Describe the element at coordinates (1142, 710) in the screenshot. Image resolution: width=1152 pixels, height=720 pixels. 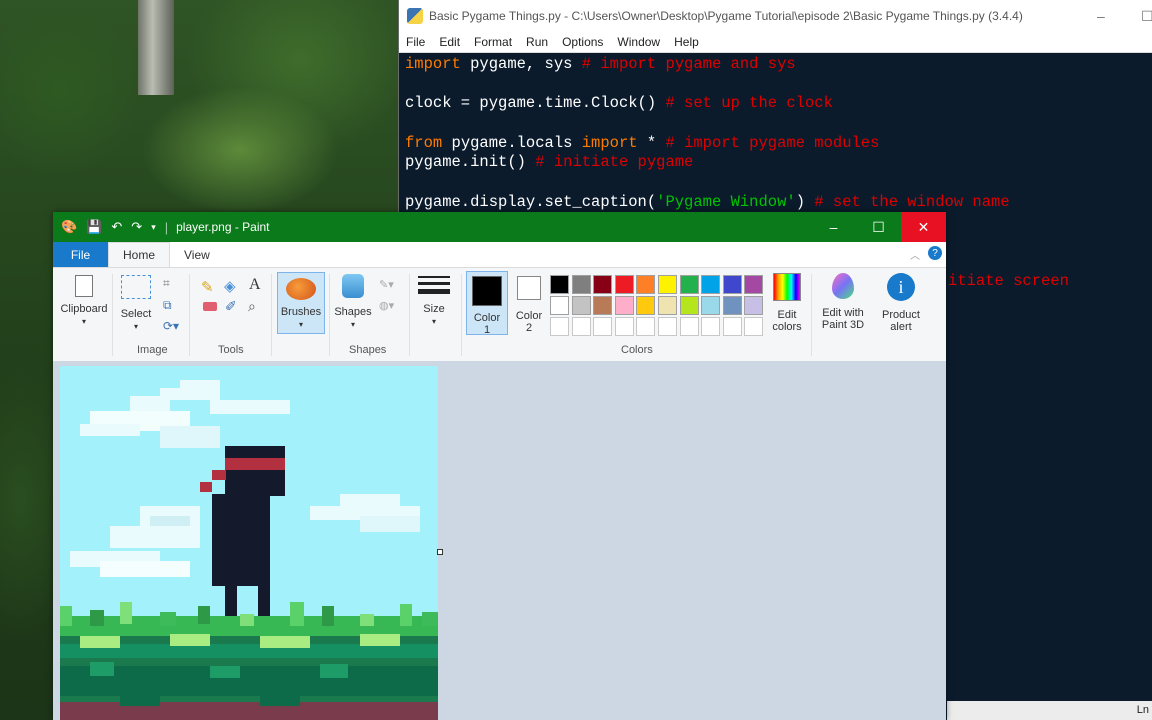
I see `line-indicator: Ln` at that location.